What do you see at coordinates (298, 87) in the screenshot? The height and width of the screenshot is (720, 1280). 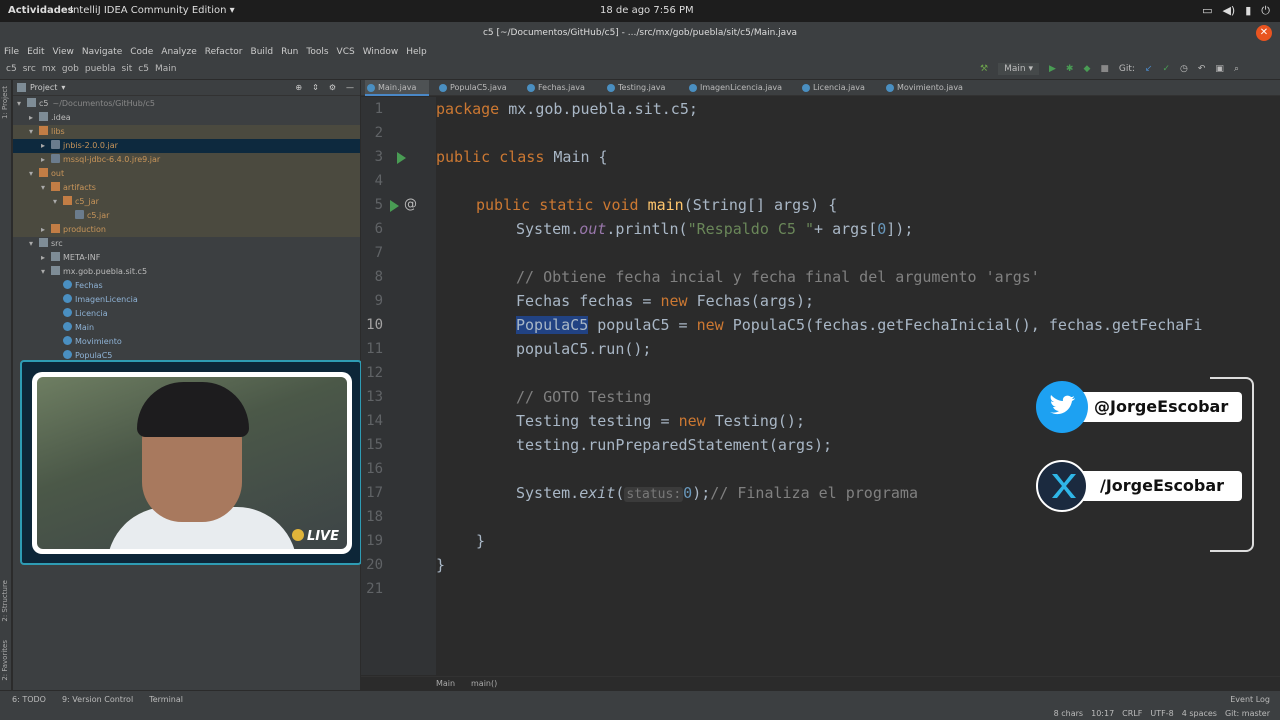 I see `locate-icon: ⊕` at bounding box center [298, 87].